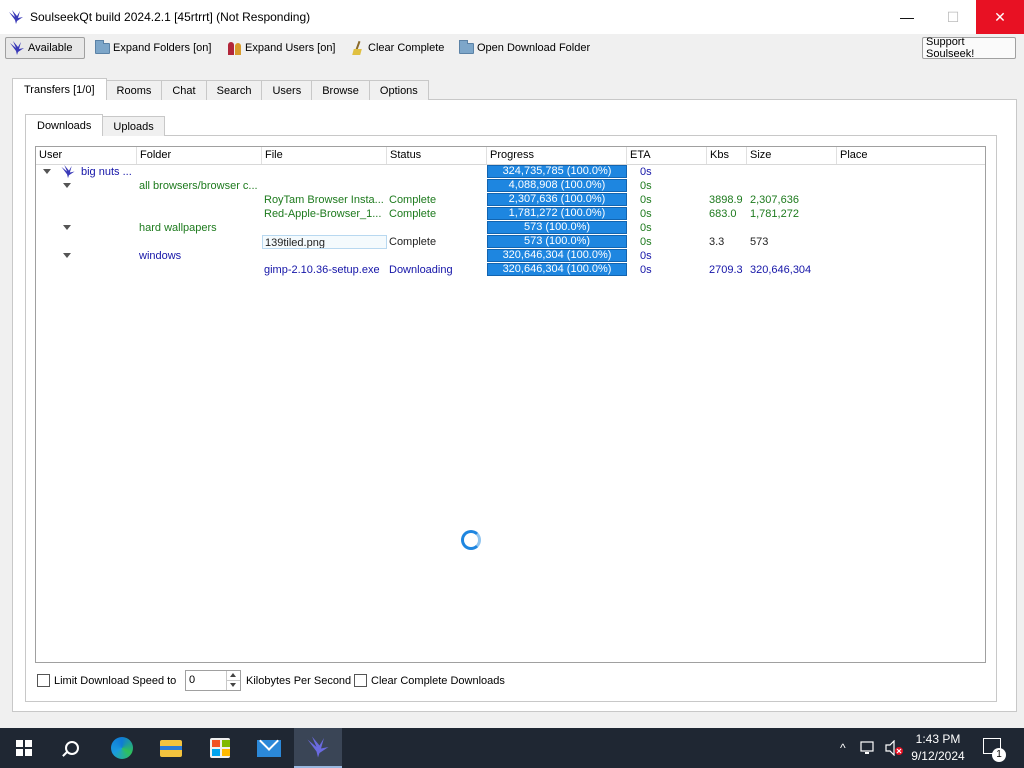 The width and height of the screenshot is (1024, 768). Describe the element at coordinates (72, 748) in the screenshot. I see `search-button` at that location.